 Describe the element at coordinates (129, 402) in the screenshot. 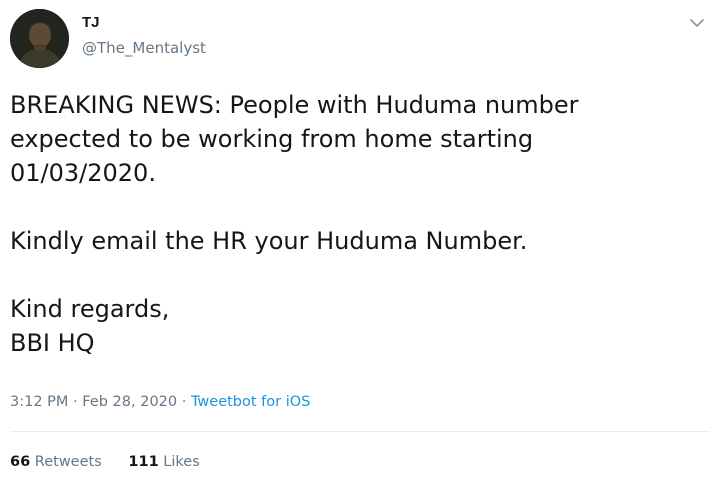

I see `tweet-date: Feb 28, 2020` at that location.